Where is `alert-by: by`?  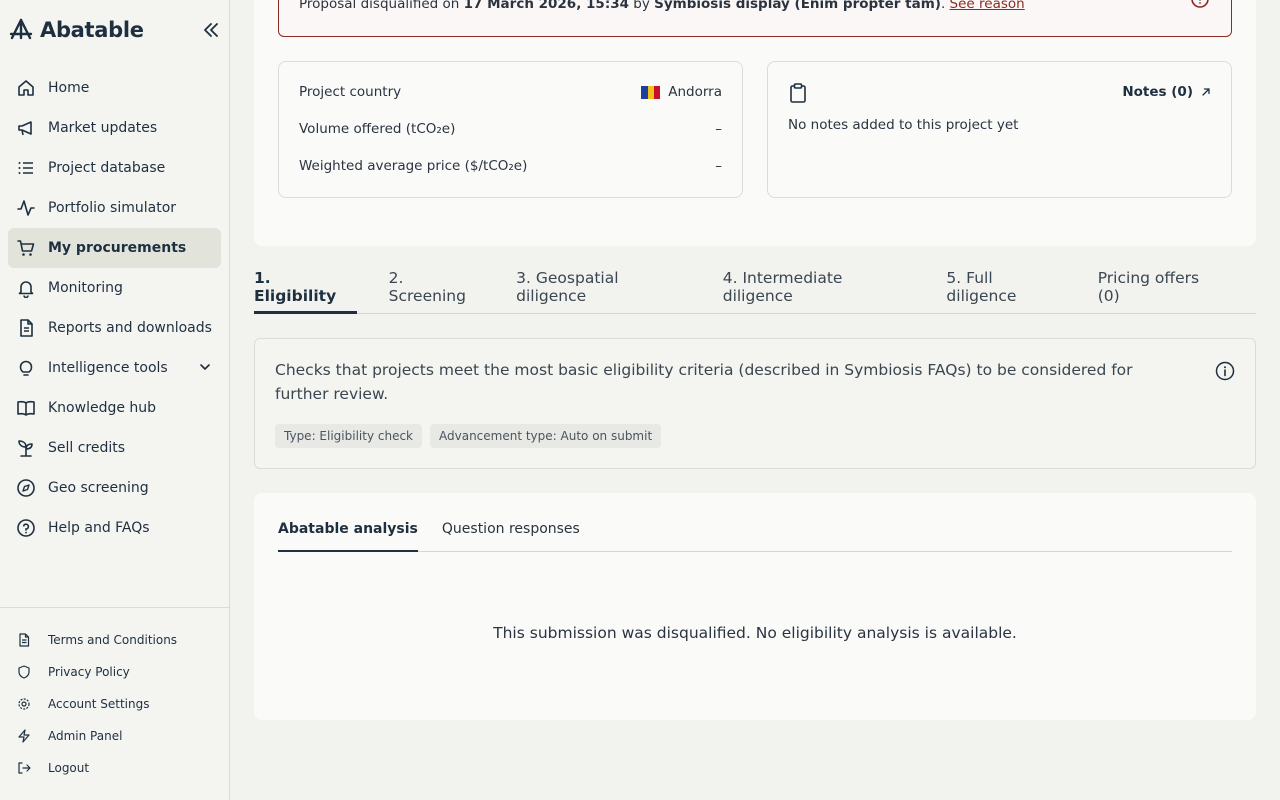 alert-by: by is located at coordinates (642, 6).